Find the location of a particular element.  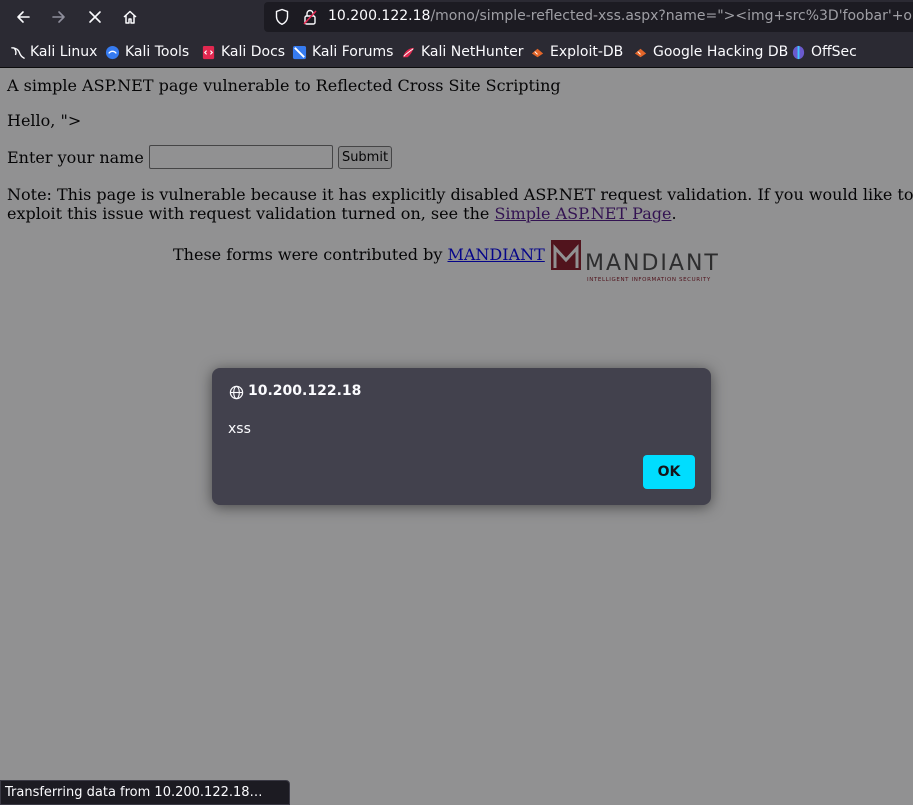

close-icon is located at coordinates (95, 17).